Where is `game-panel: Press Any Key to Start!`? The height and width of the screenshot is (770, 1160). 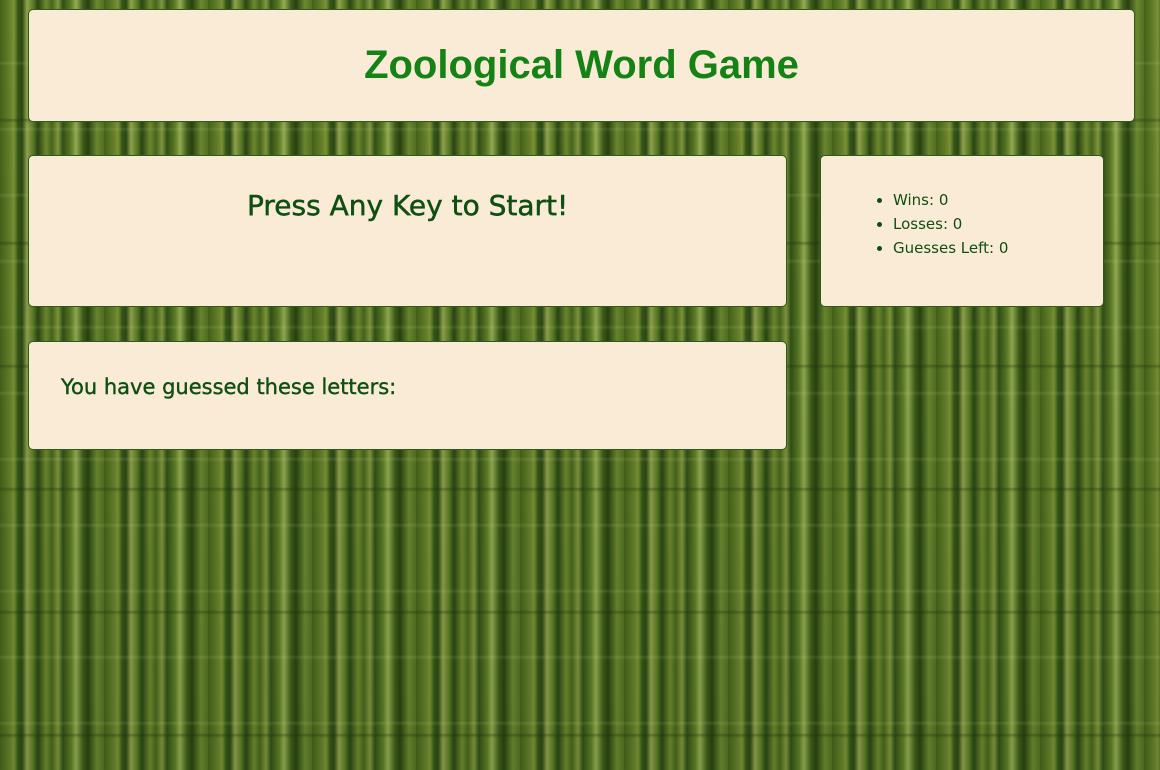
game-panel: Press Any Key to Start! is located at coordinates (407, 231).